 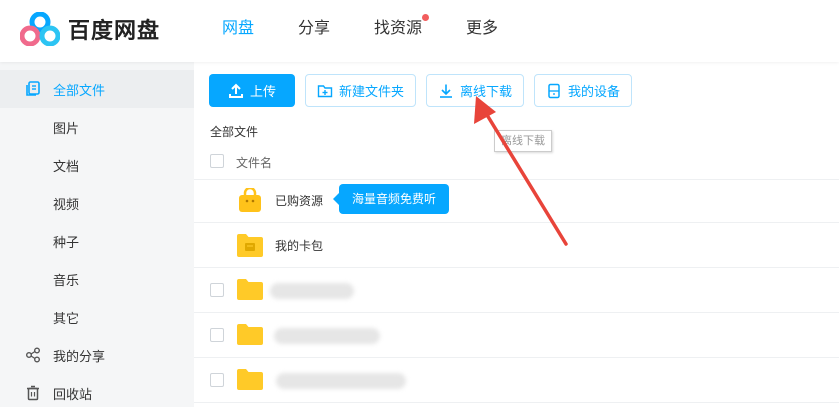 What do you see at coordinates (314, 31) in the screenshot?
I see `nav-share: 分享` at bounding box center [314, 31].